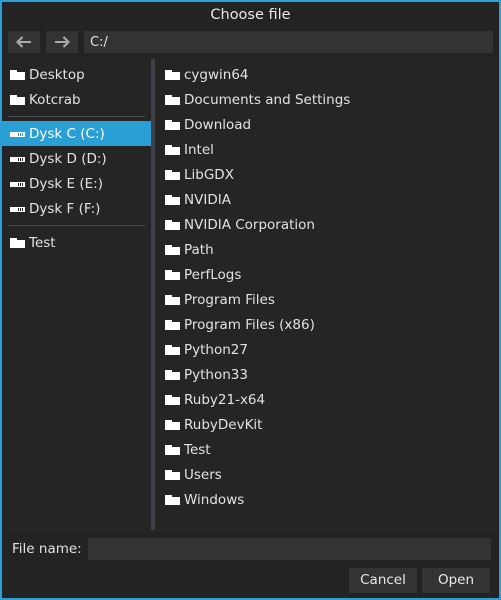  What do you see at coordinates (327, 249) in the screenshot?
I see `file-list-item: Path` at bounding box center [327, 249].